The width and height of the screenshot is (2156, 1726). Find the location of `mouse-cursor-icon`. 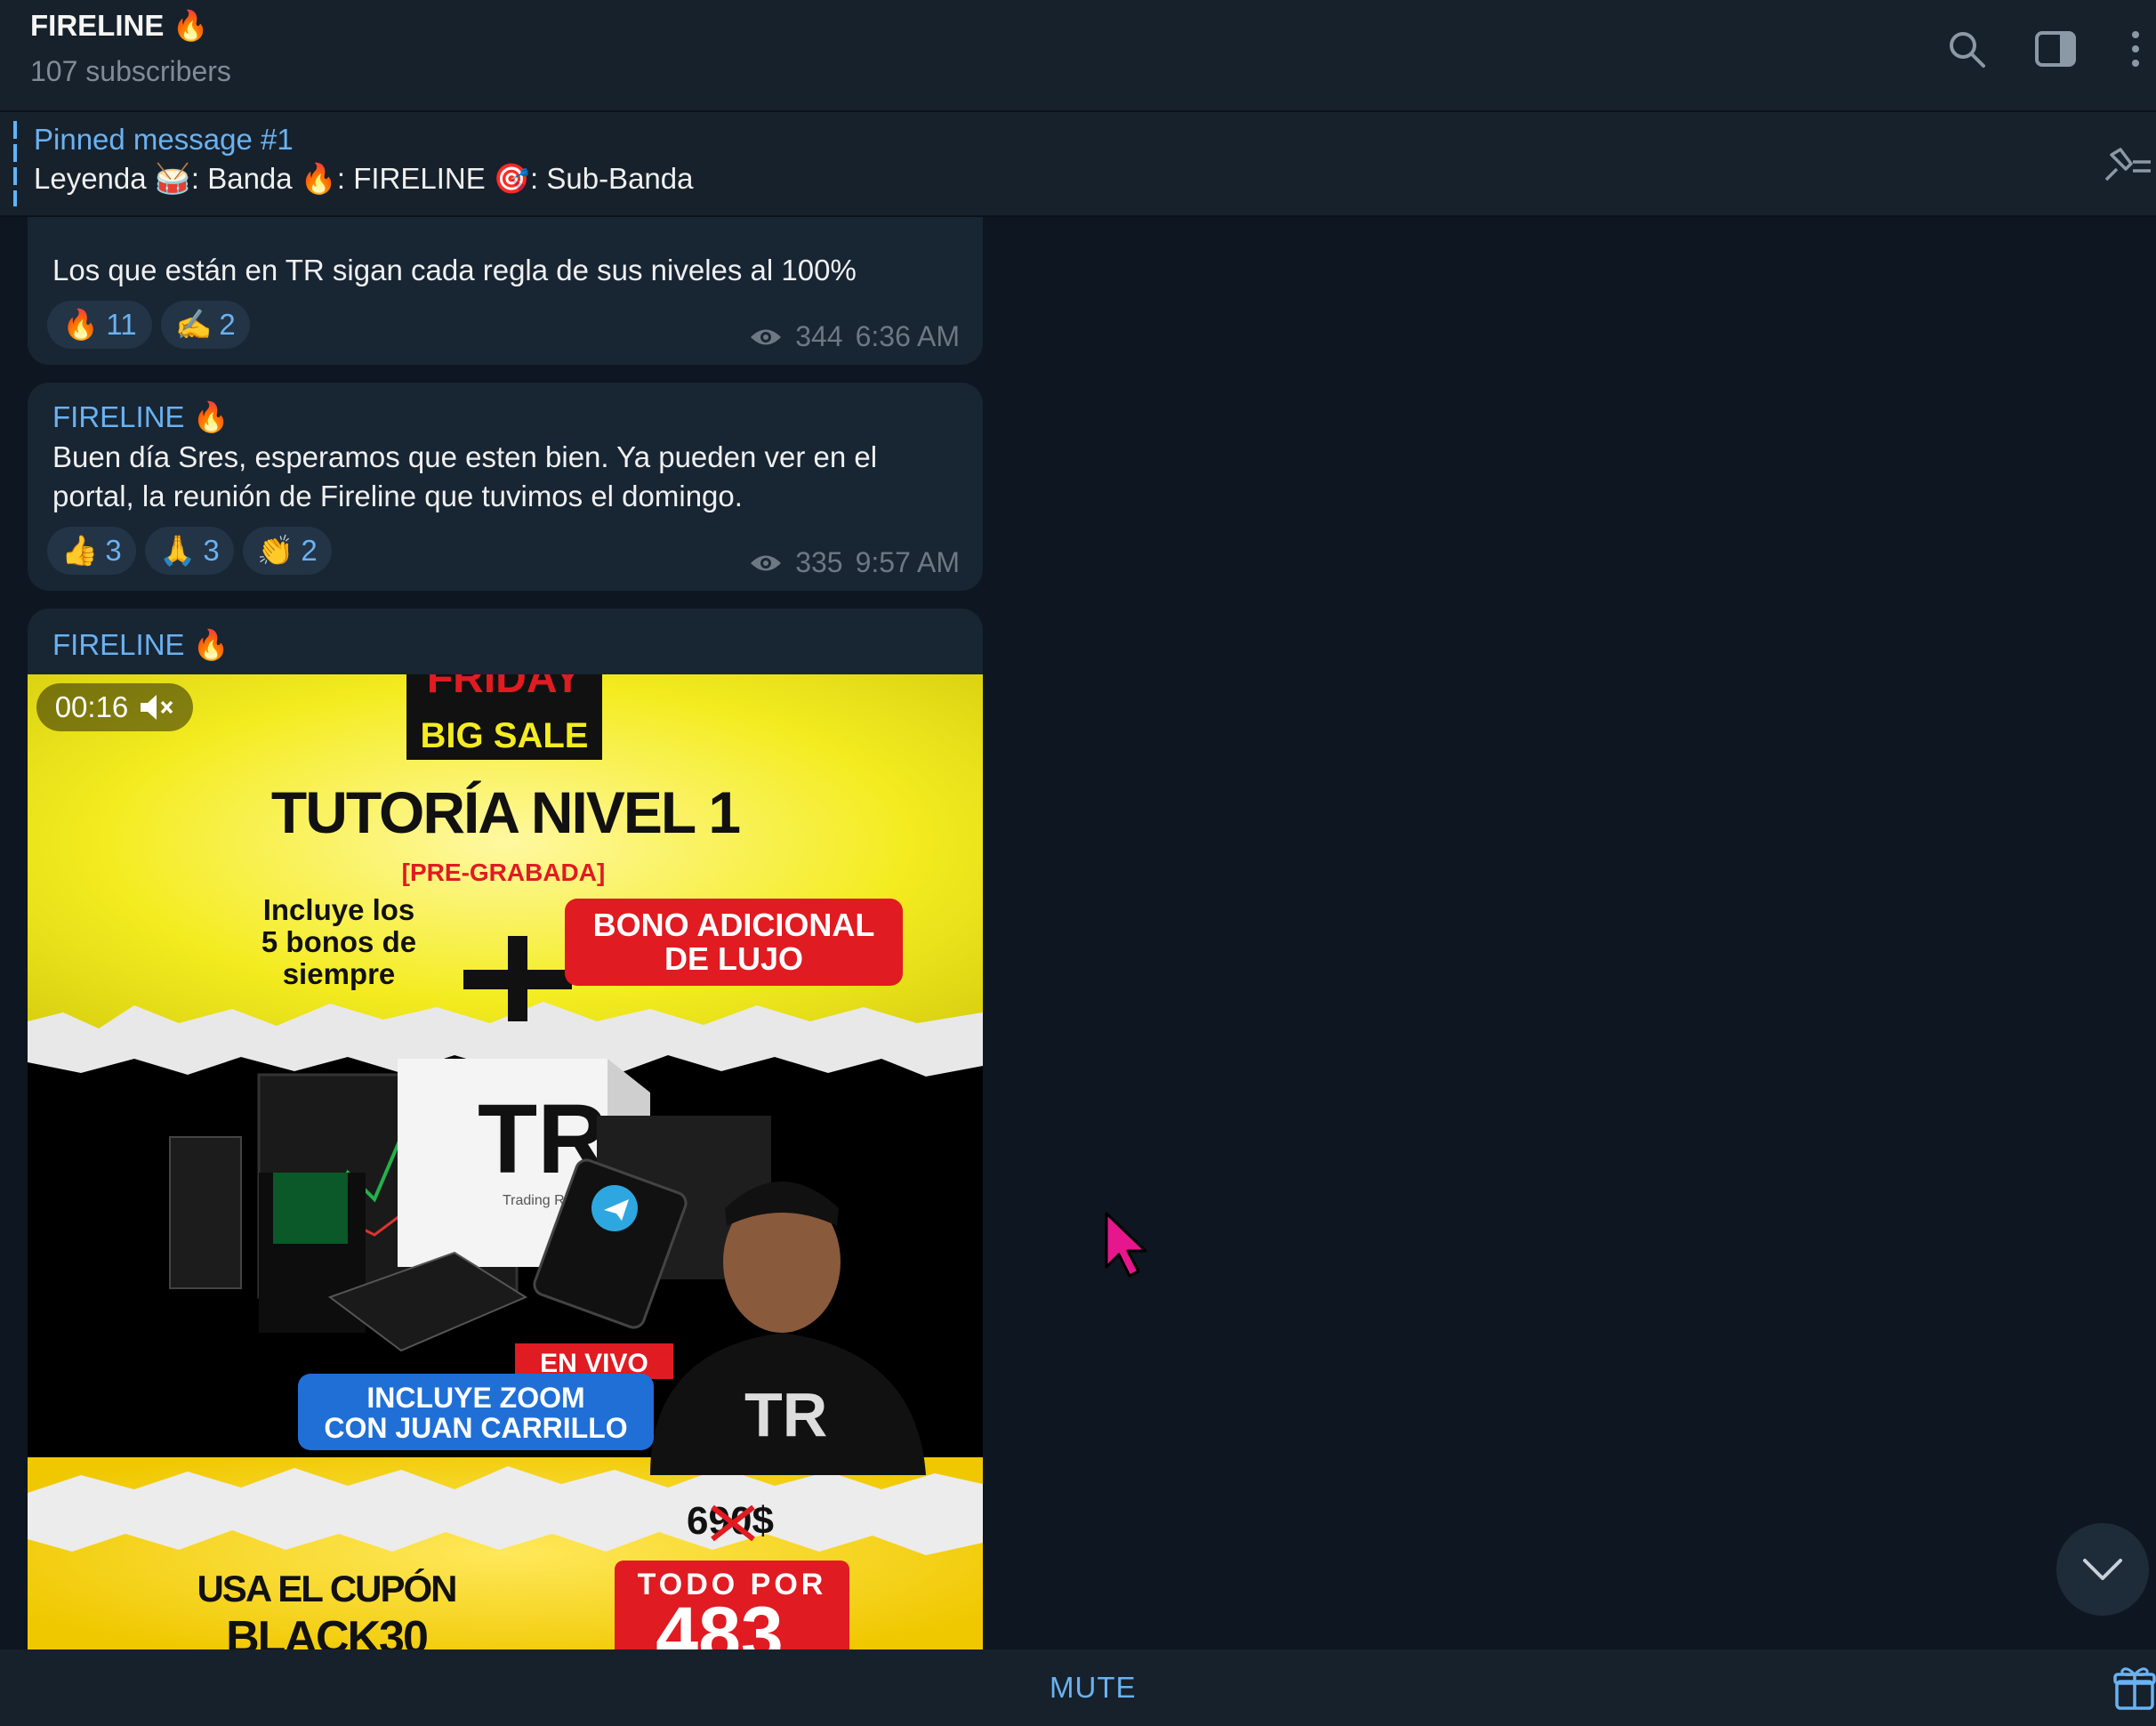

mouse-cursor-icon is located at coordinates (1128, 1248).